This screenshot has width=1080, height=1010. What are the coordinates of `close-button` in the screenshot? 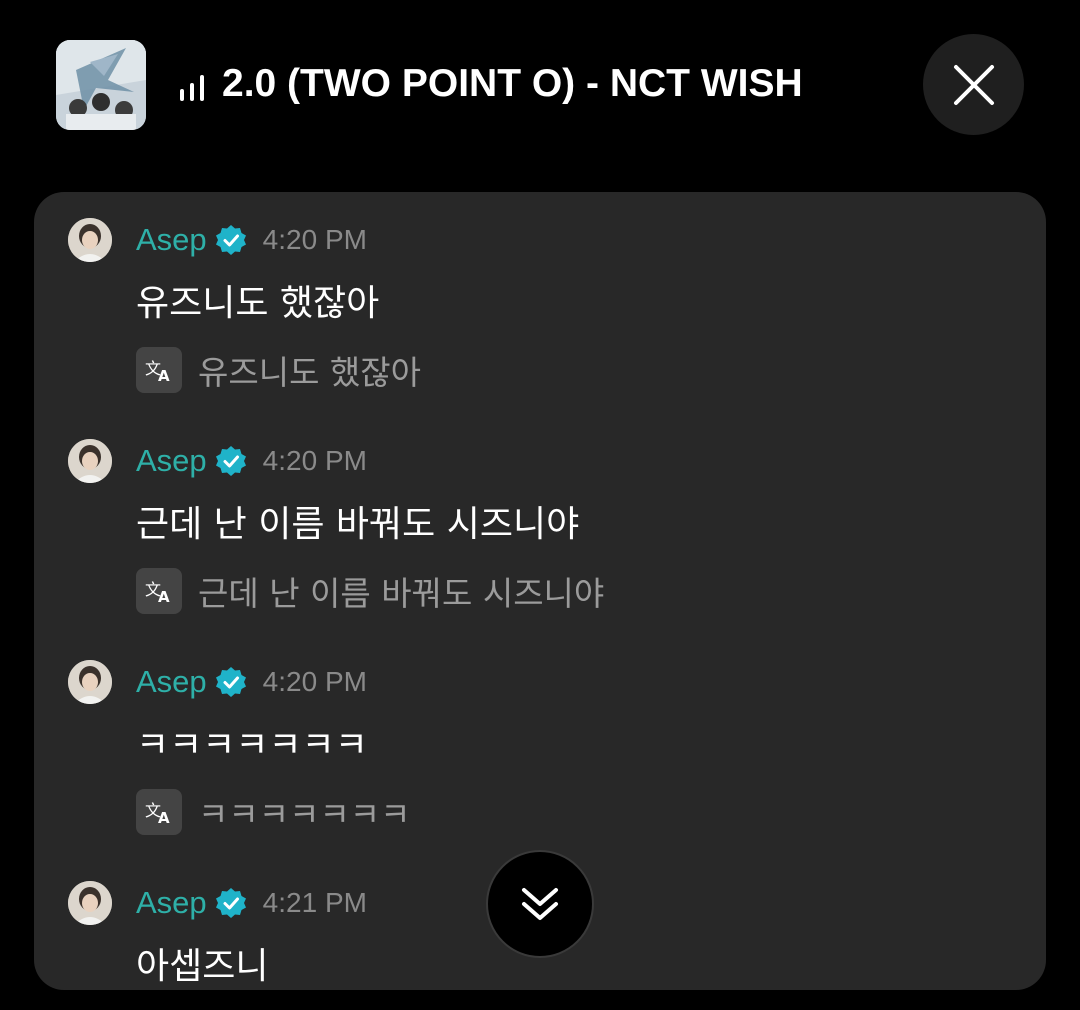 It's located at (973, 84).